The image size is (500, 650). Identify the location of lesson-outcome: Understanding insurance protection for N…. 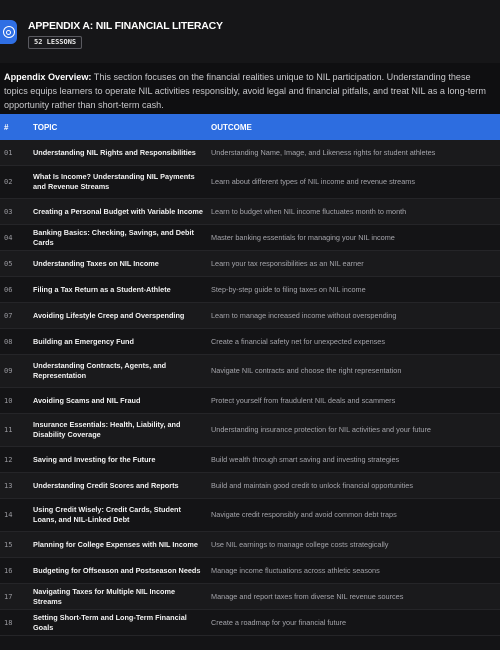
(321, 429).